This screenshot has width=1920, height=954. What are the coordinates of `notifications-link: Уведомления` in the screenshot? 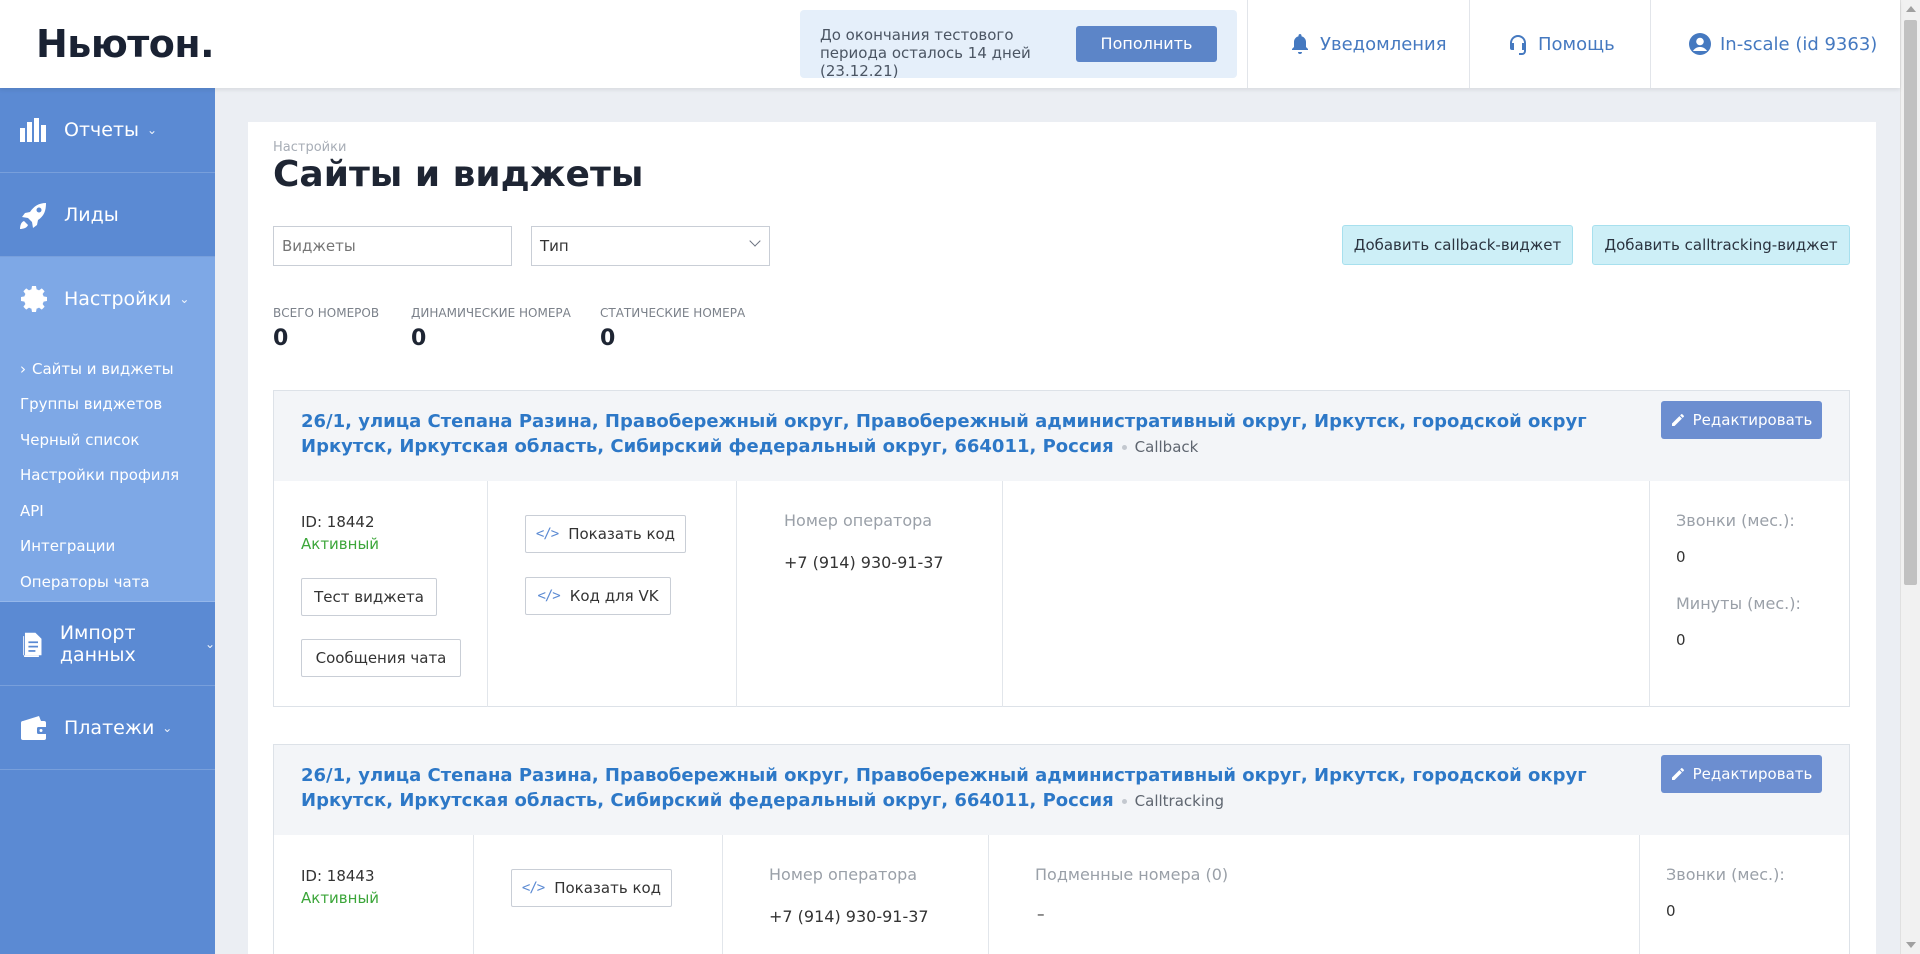 It's located at (1367, 44).